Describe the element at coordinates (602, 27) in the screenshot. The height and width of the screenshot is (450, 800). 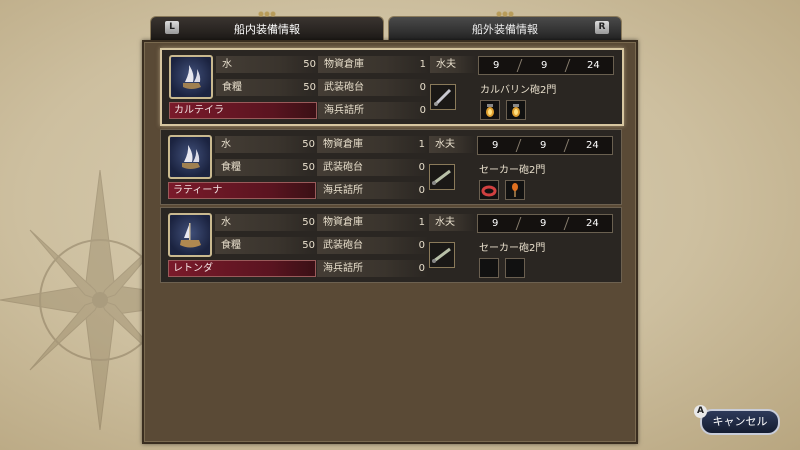
I see `r-button-icon: R` at that location.